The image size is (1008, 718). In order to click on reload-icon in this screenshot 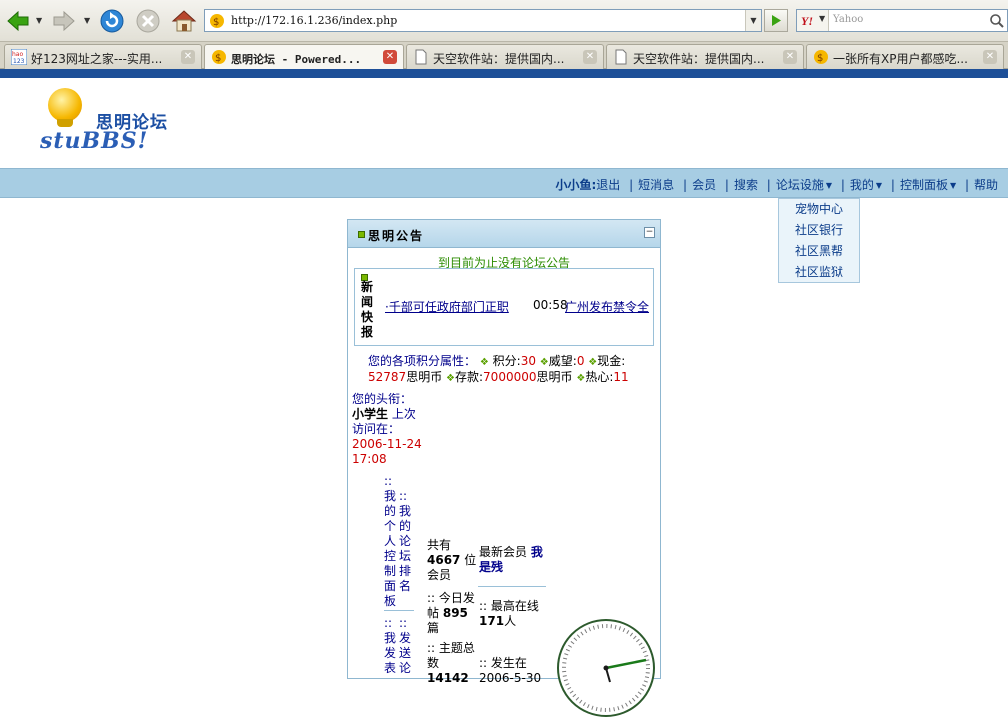, I will do `click(112, 21)`.